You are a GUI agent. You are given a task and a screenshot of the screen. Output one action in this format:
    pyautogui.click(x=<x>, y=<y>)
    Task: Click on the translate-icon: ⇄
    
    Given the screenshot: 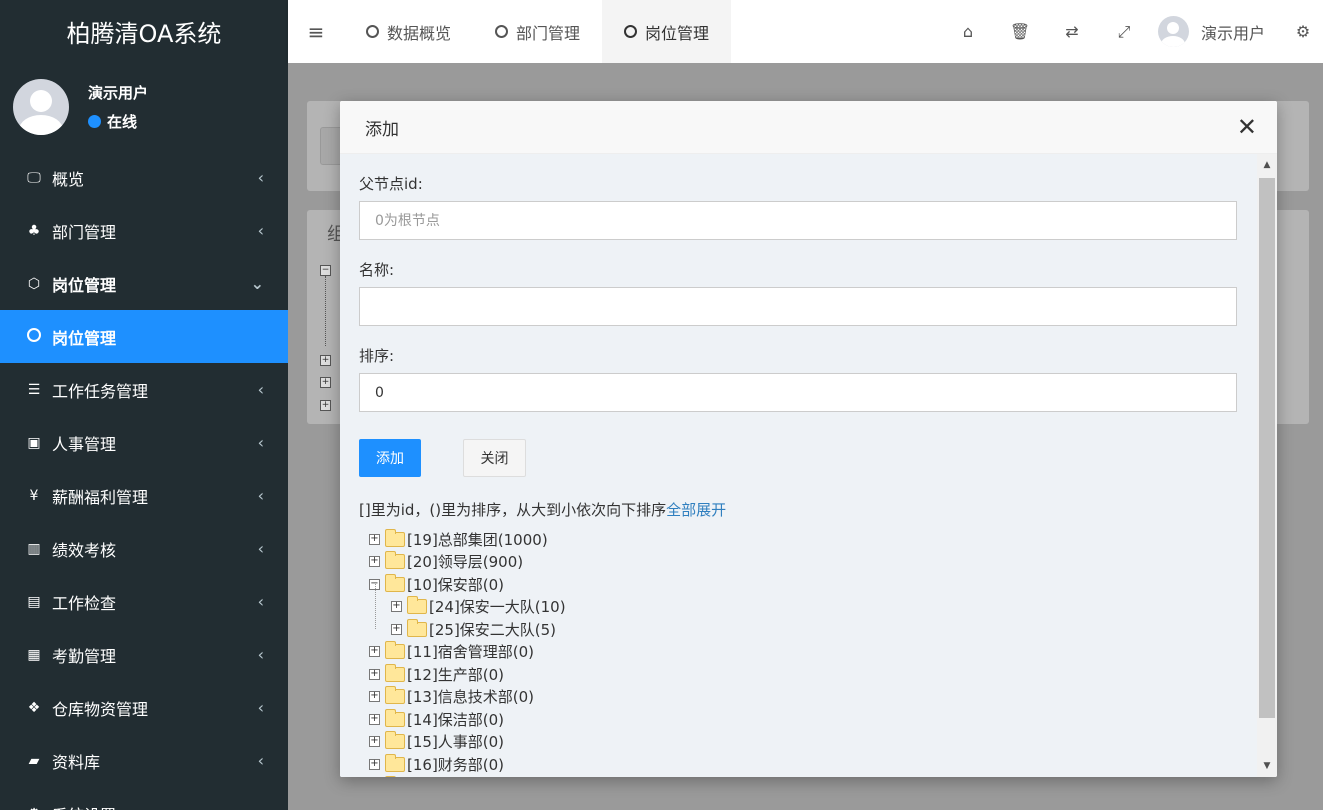 What is the action you would take?
    pyautogui.click(x=1072, y=31)
    